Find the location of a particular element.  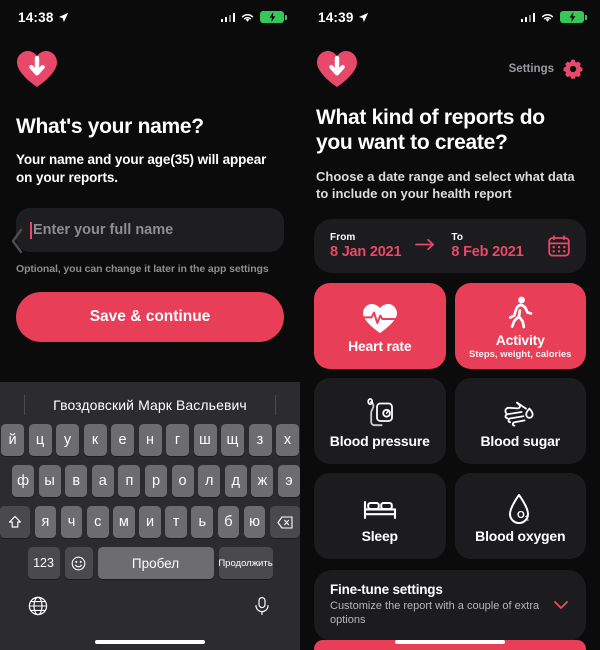

key-н: н is located at coordinates (150, 440).